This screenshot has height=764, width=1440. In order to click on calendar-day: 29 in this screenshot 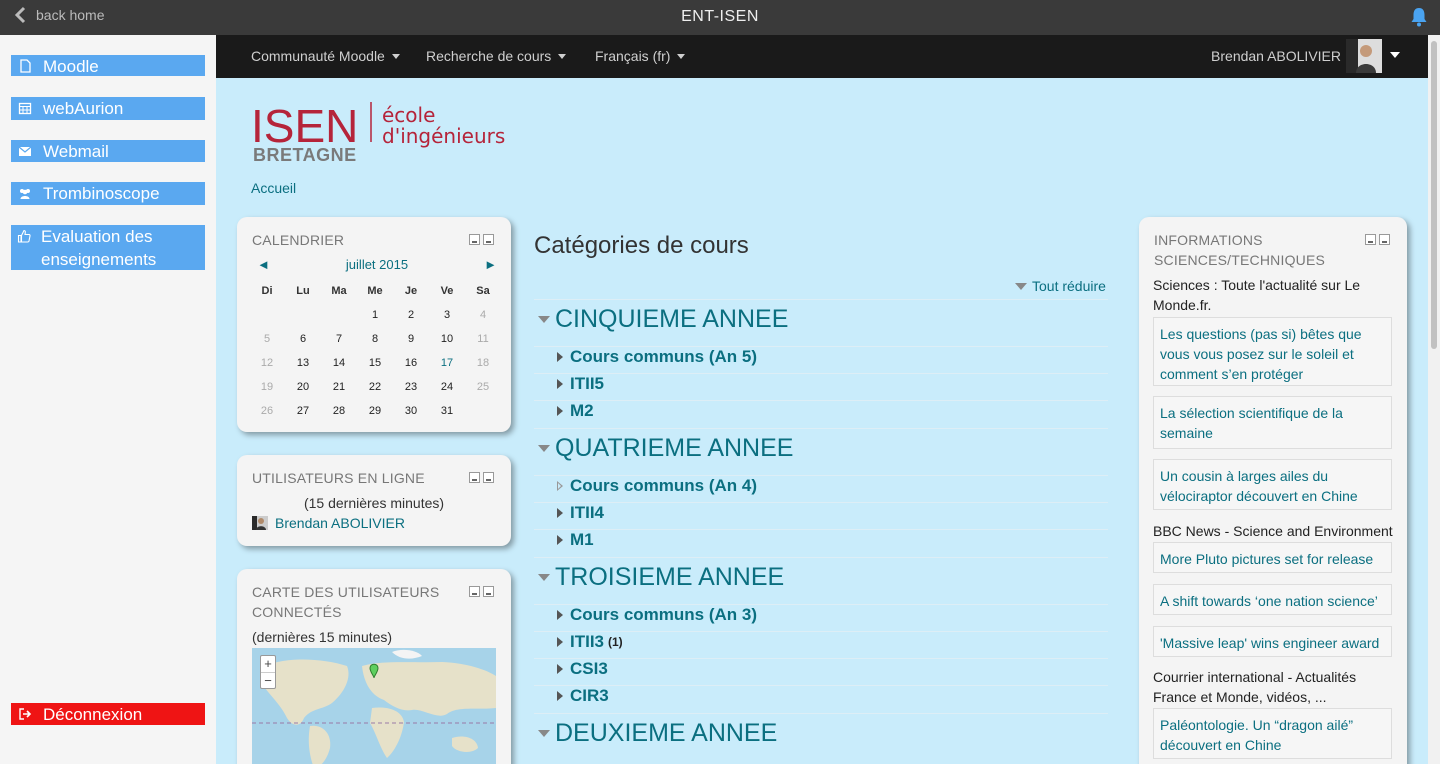, I will do `click(375, 411)`.